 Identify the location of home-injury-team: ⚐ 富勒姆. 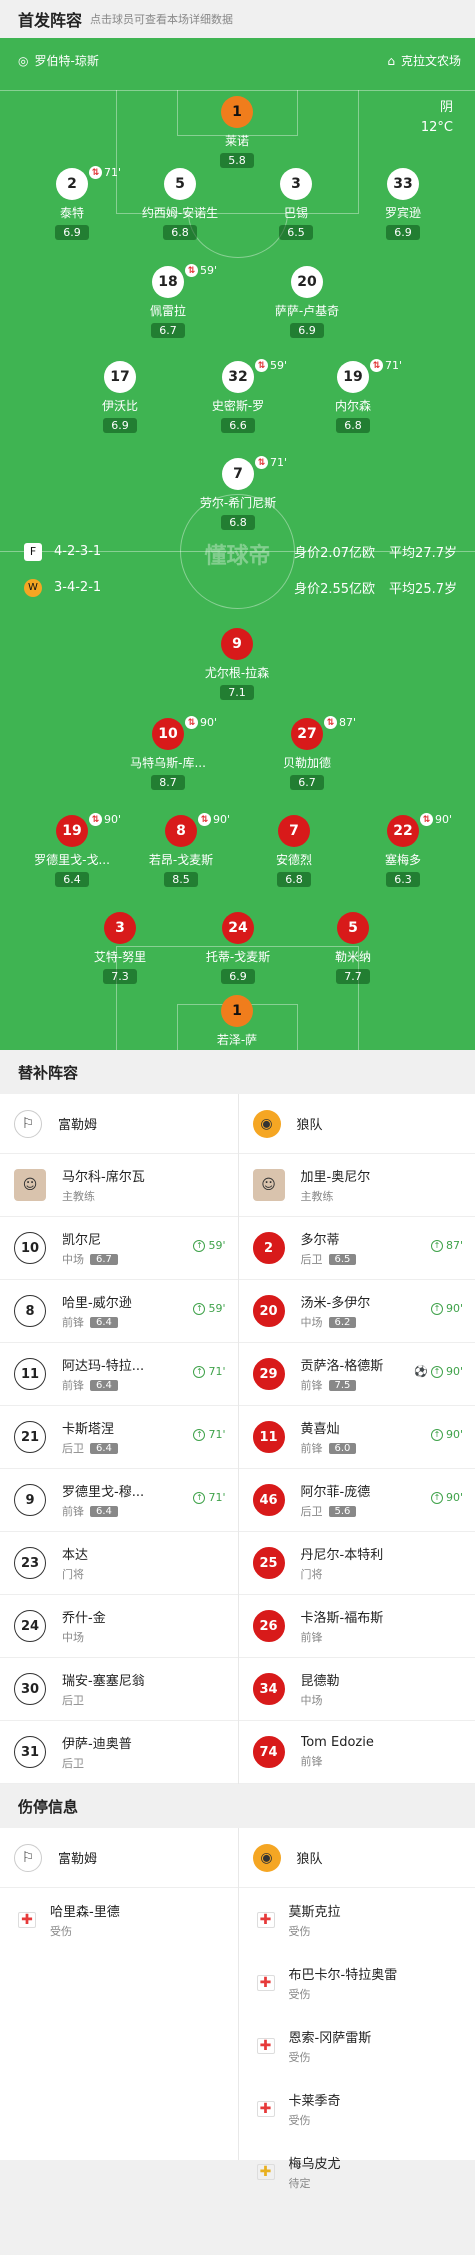
(119, 1858).